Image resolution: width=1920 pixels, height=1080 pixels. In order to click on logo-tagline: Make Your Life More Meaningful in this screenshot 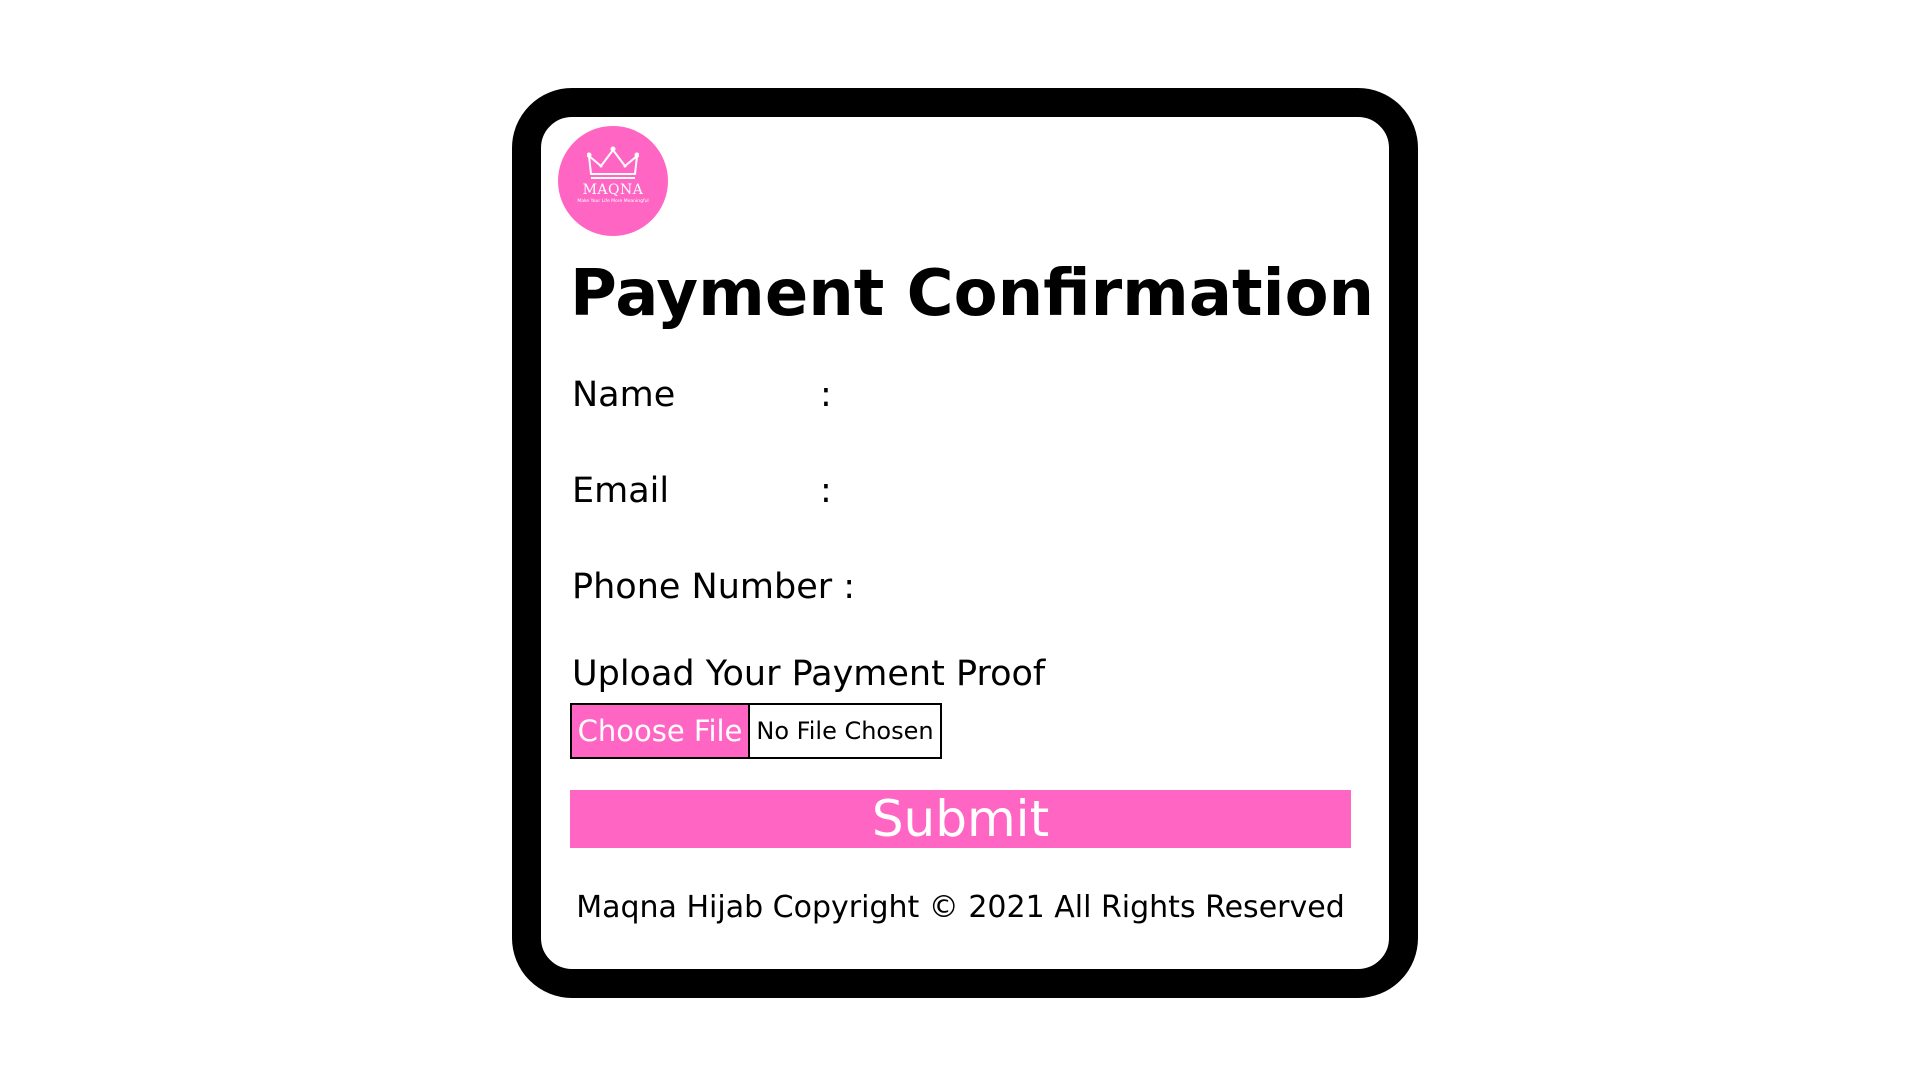, I will do `click(613, 201)`.